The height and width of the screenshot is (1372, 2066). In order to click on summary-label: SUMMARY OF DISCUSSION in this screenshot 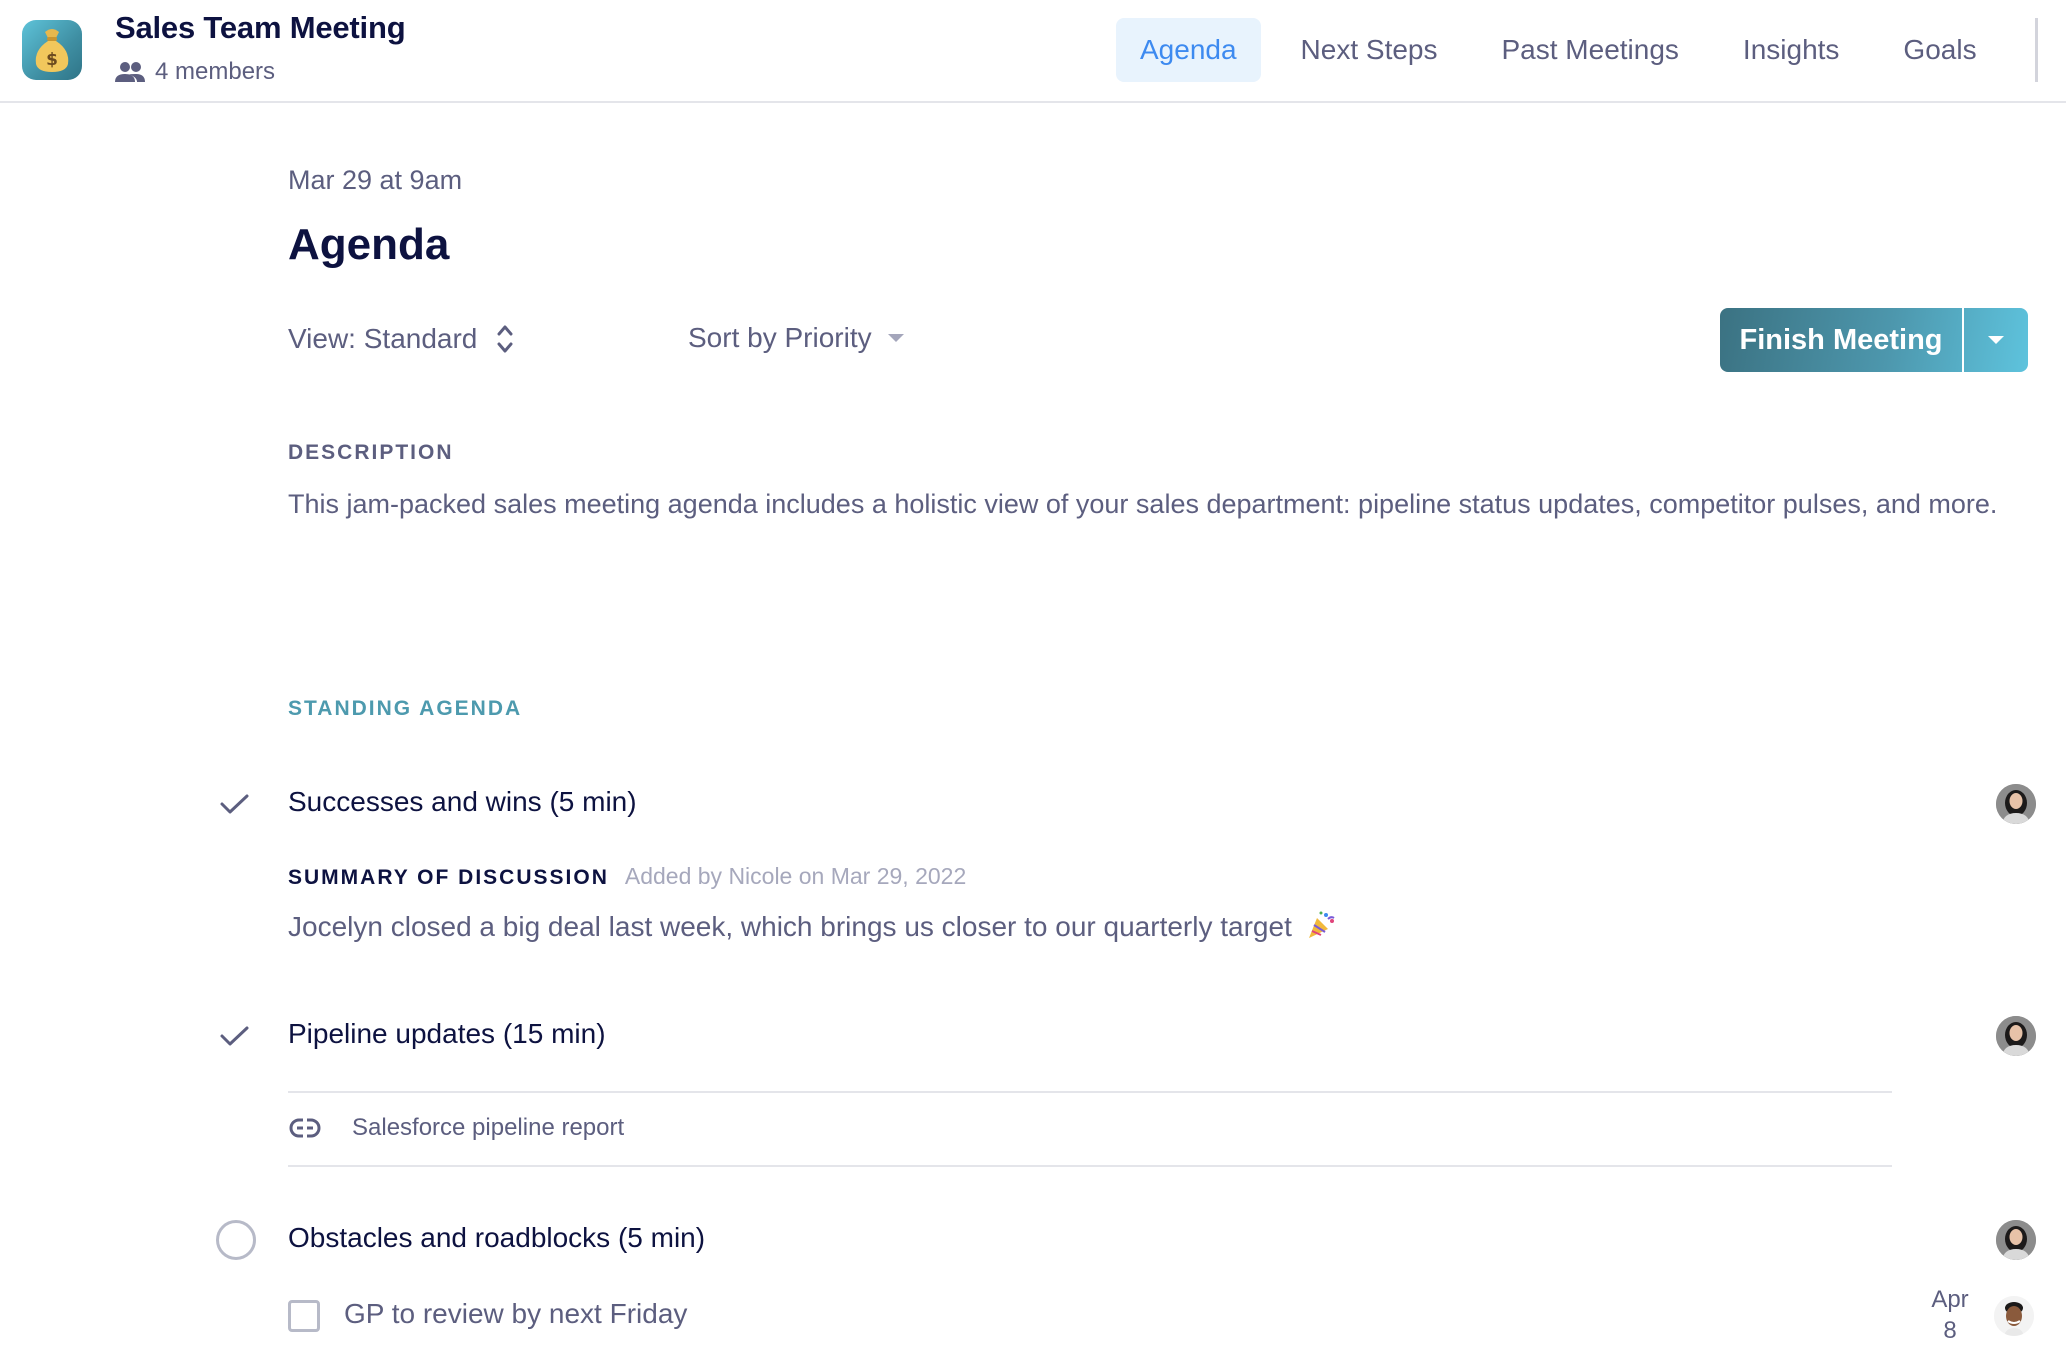, I will do `click(448, 877)`.